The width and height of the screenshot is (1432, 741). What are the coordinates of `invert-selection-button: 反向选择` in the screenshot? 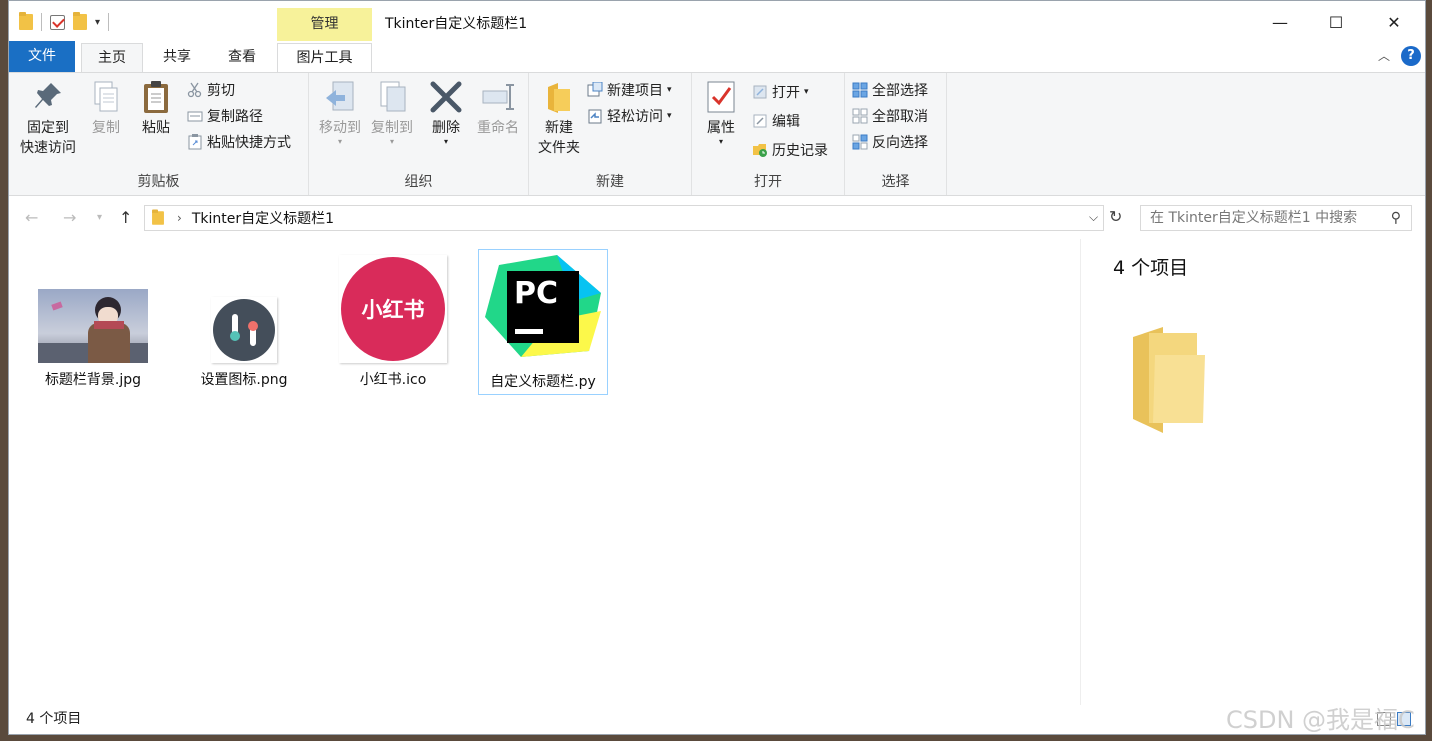 It's located at (890, 142).